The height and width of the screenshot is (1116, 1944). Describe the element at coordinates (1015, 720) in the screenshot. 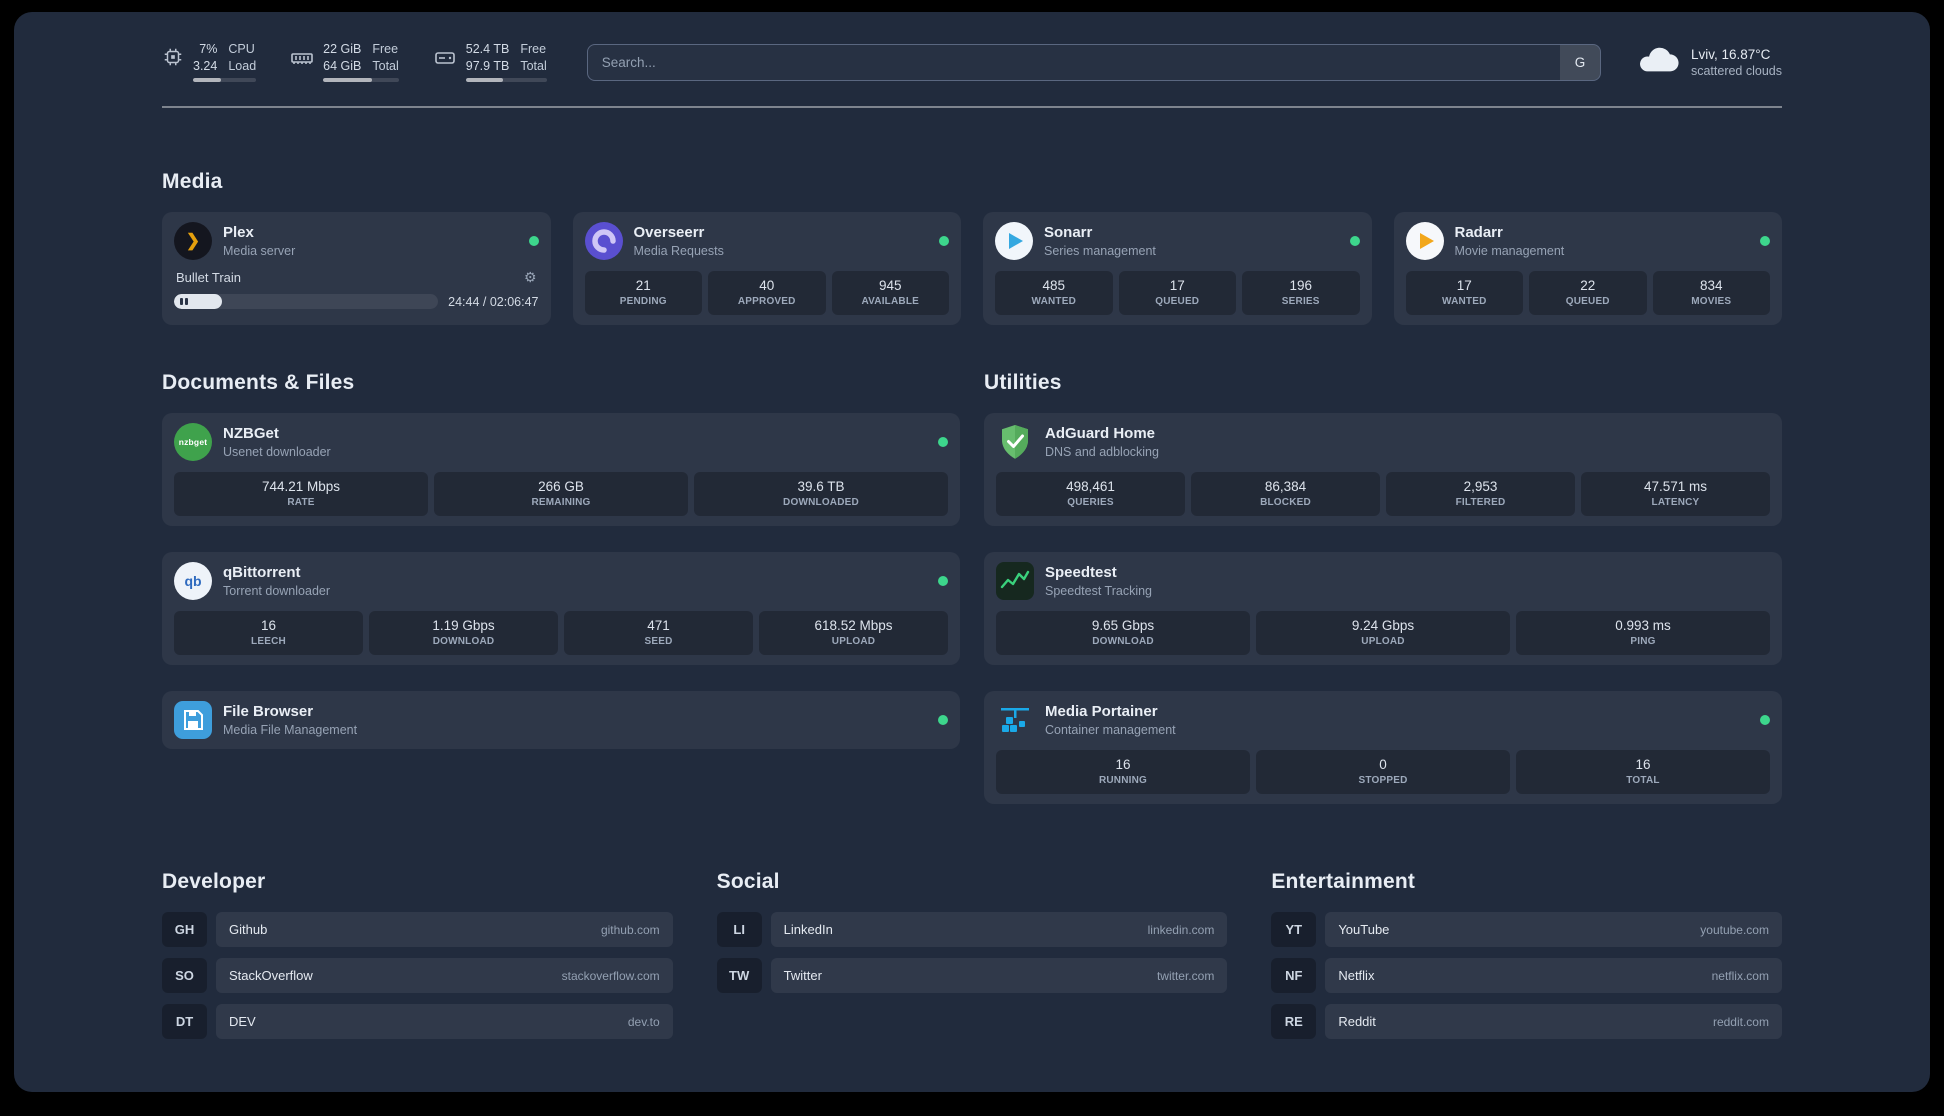

I see `portainer-icon` at that location.